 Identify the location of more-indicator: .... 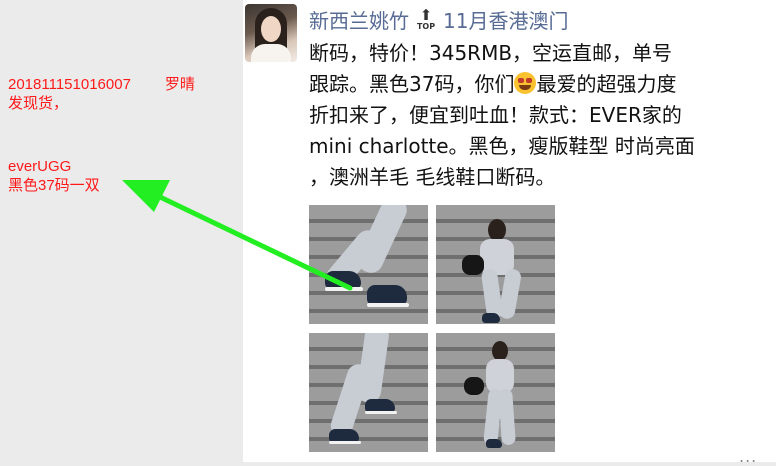
(748, 456).